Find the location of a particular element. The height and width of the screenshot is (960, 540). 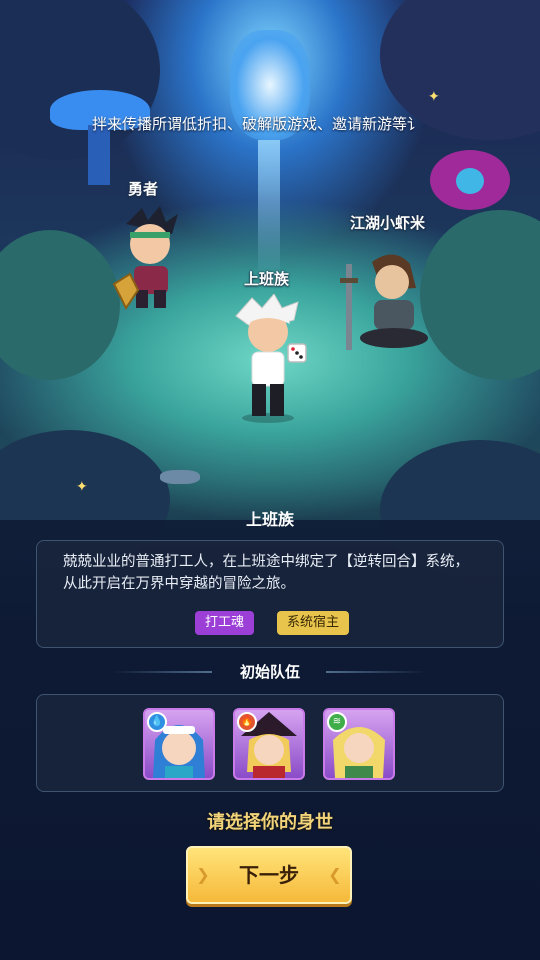

notice-ticker: 拌来传播所谓低折扣、破解版游戏、邀请新游等讠 is located at coordinates (270, 124).